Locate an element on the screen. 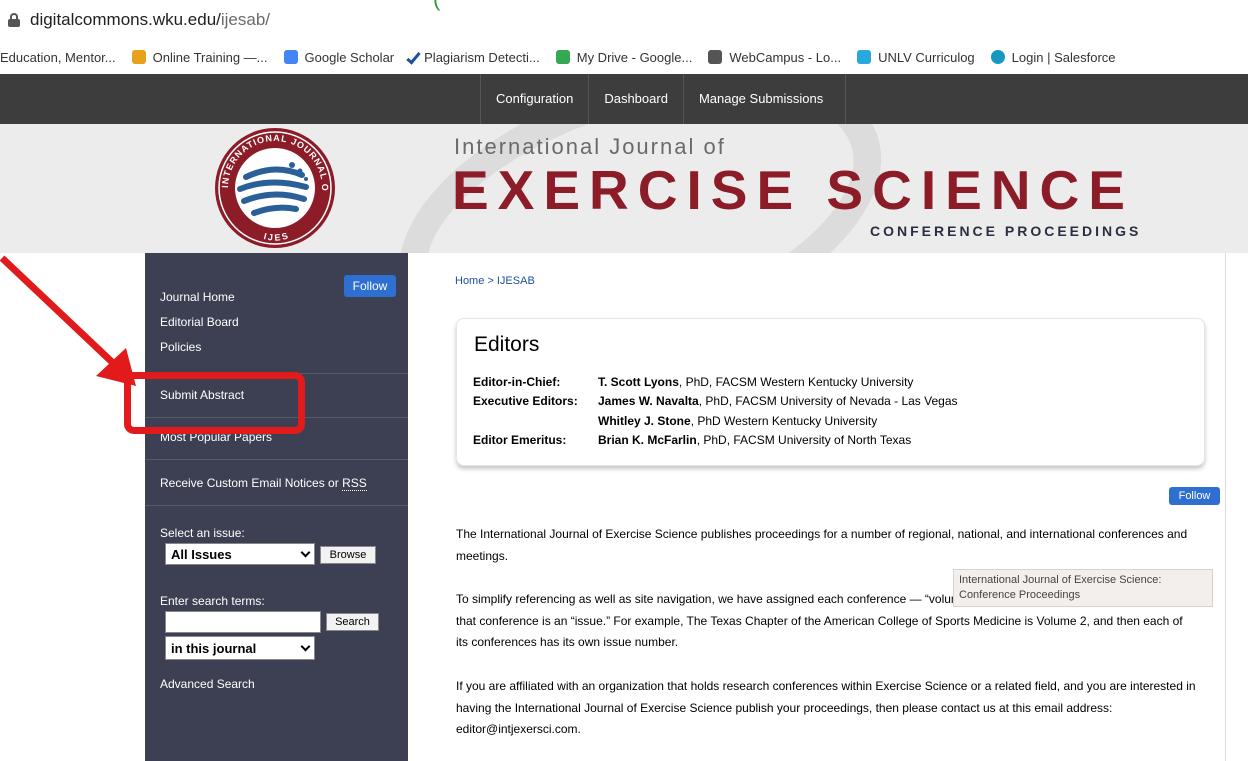  overlay-text-fragment: ( is located at coordinates (437, 6).